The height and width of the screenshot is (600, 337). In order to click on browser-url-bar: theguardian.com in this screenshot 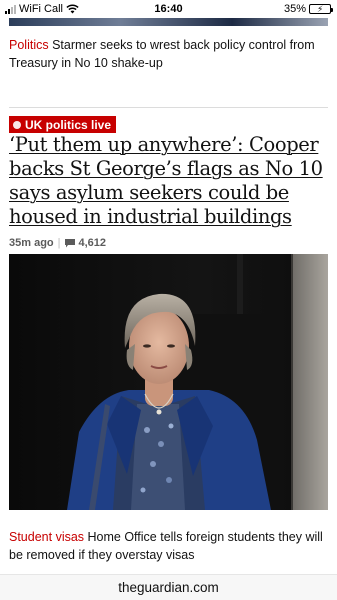, I will do `click(168, 587)`.